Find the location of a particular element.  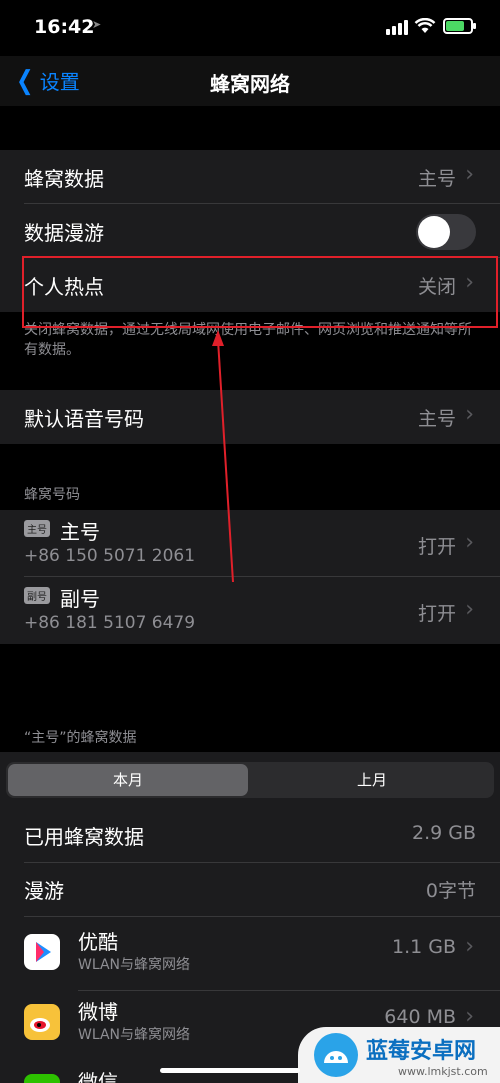

arrow-annotation is located at coordinates (223, 456).